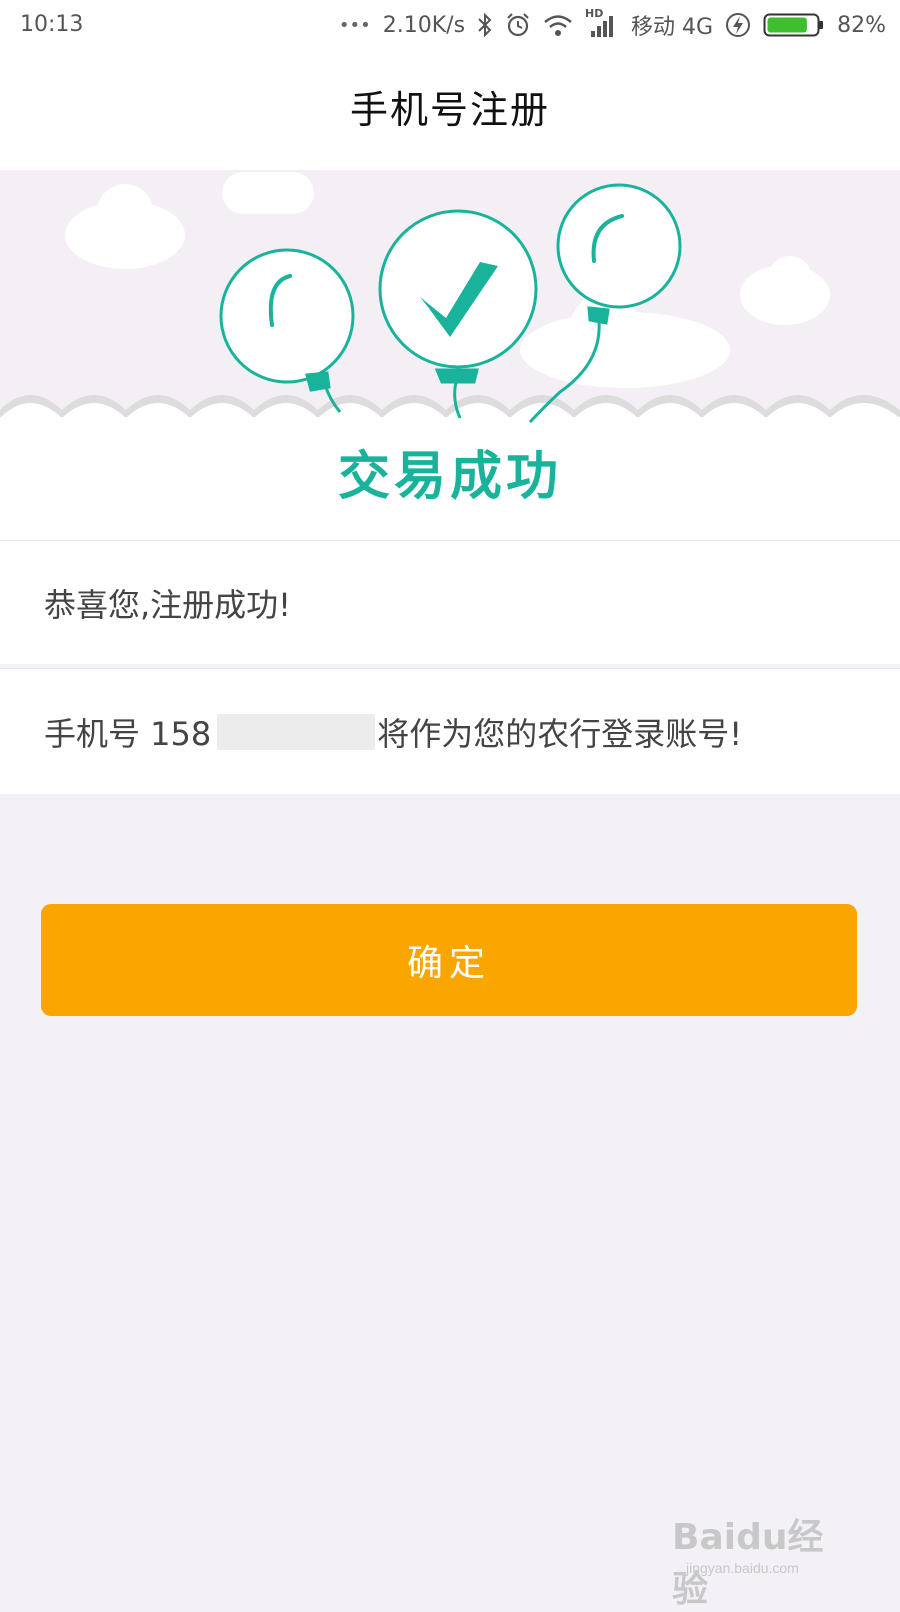 Image resolution: width=900 pixels, height=1612 pixels. I want to click on battery-icon, so click(793, 25).